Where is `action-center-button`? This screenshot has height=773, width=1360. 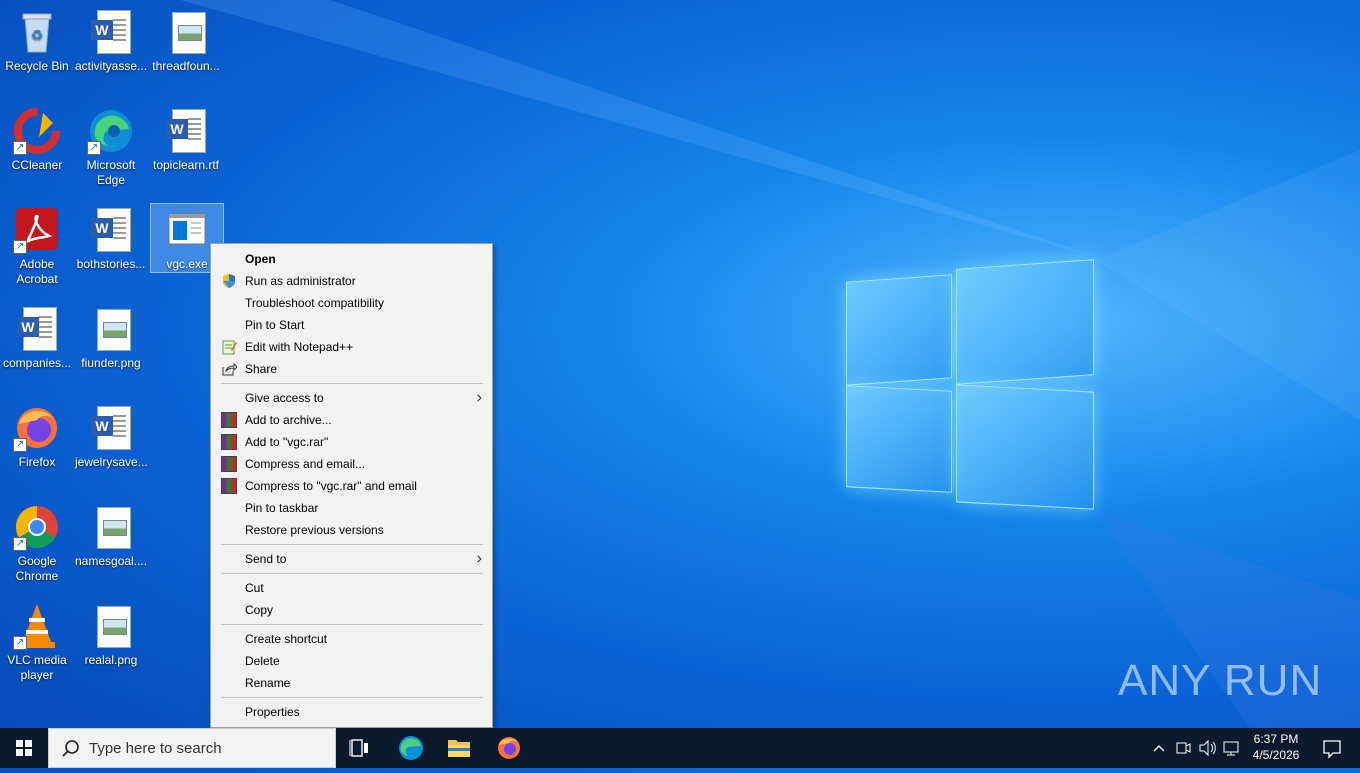 action-center-button is located at coordinates (1332, 748).